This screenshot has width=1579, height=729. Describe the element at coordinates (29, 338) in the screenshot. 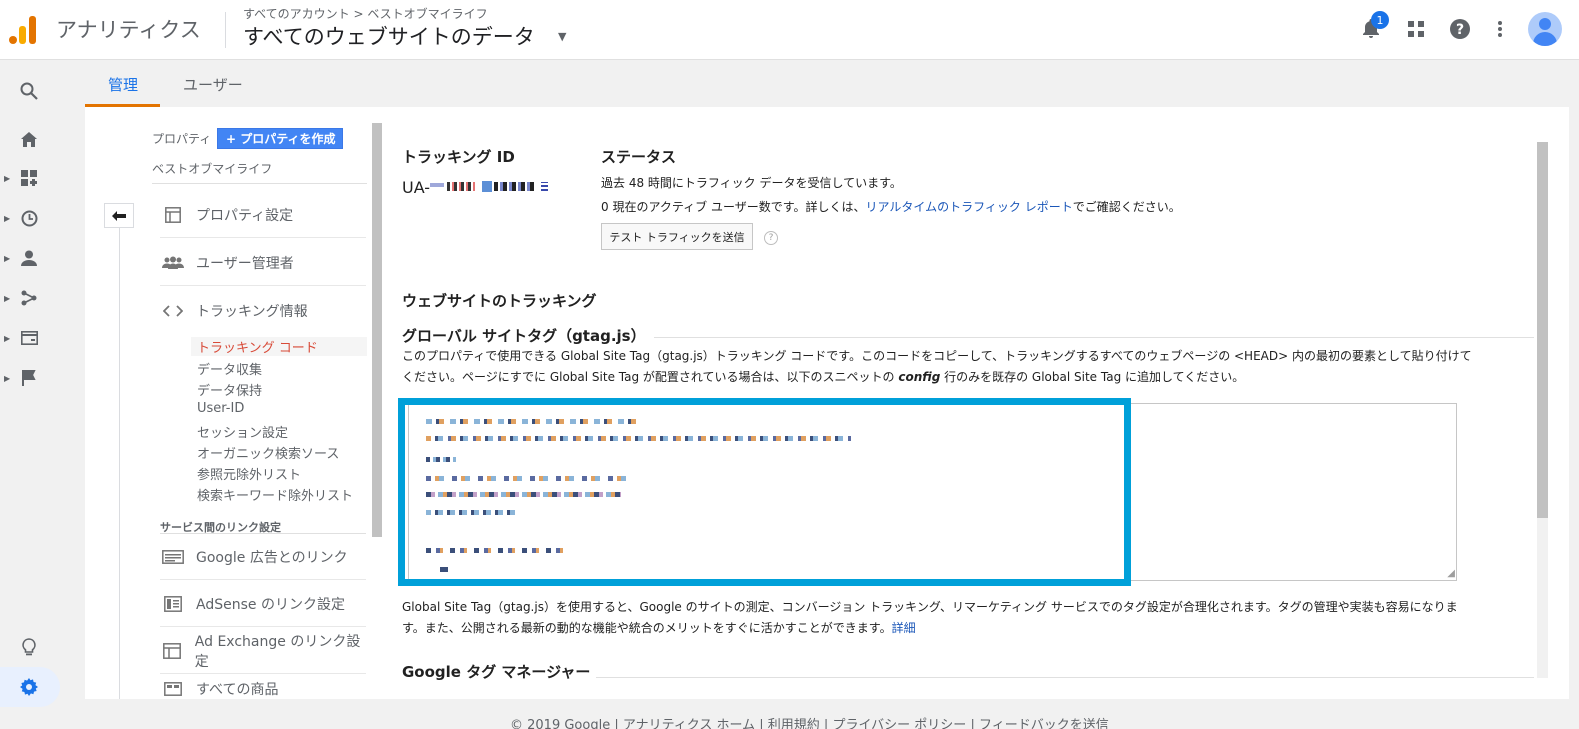

I see `behavior-icon` at that location.